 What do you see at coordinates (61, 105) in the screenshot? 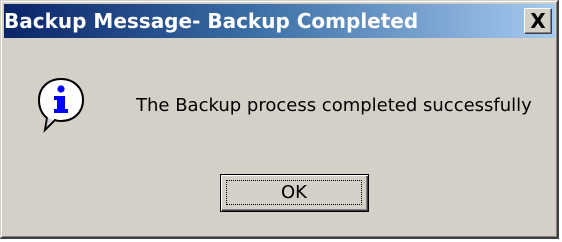
I see `information-icon` at bounding box center [61, 105].